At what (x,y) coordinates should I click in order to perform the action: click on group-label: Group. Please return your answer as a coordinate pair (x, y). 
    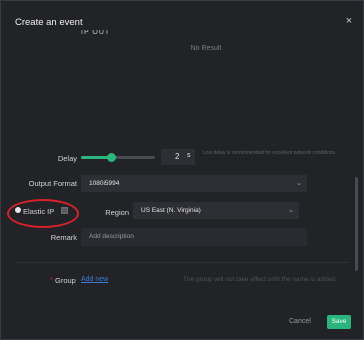
    Looking at the image, I should click on (65, 280).